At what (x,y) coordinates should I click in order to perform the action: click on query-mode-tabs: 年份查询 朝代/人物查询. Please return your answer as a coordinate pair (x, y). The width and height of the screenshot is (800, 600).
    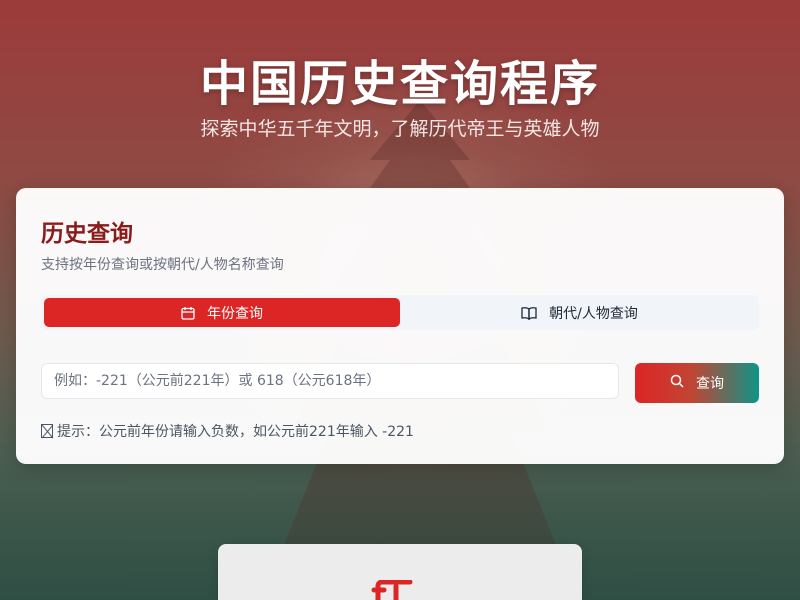
    Looking at the image, I should click on (400, 312).